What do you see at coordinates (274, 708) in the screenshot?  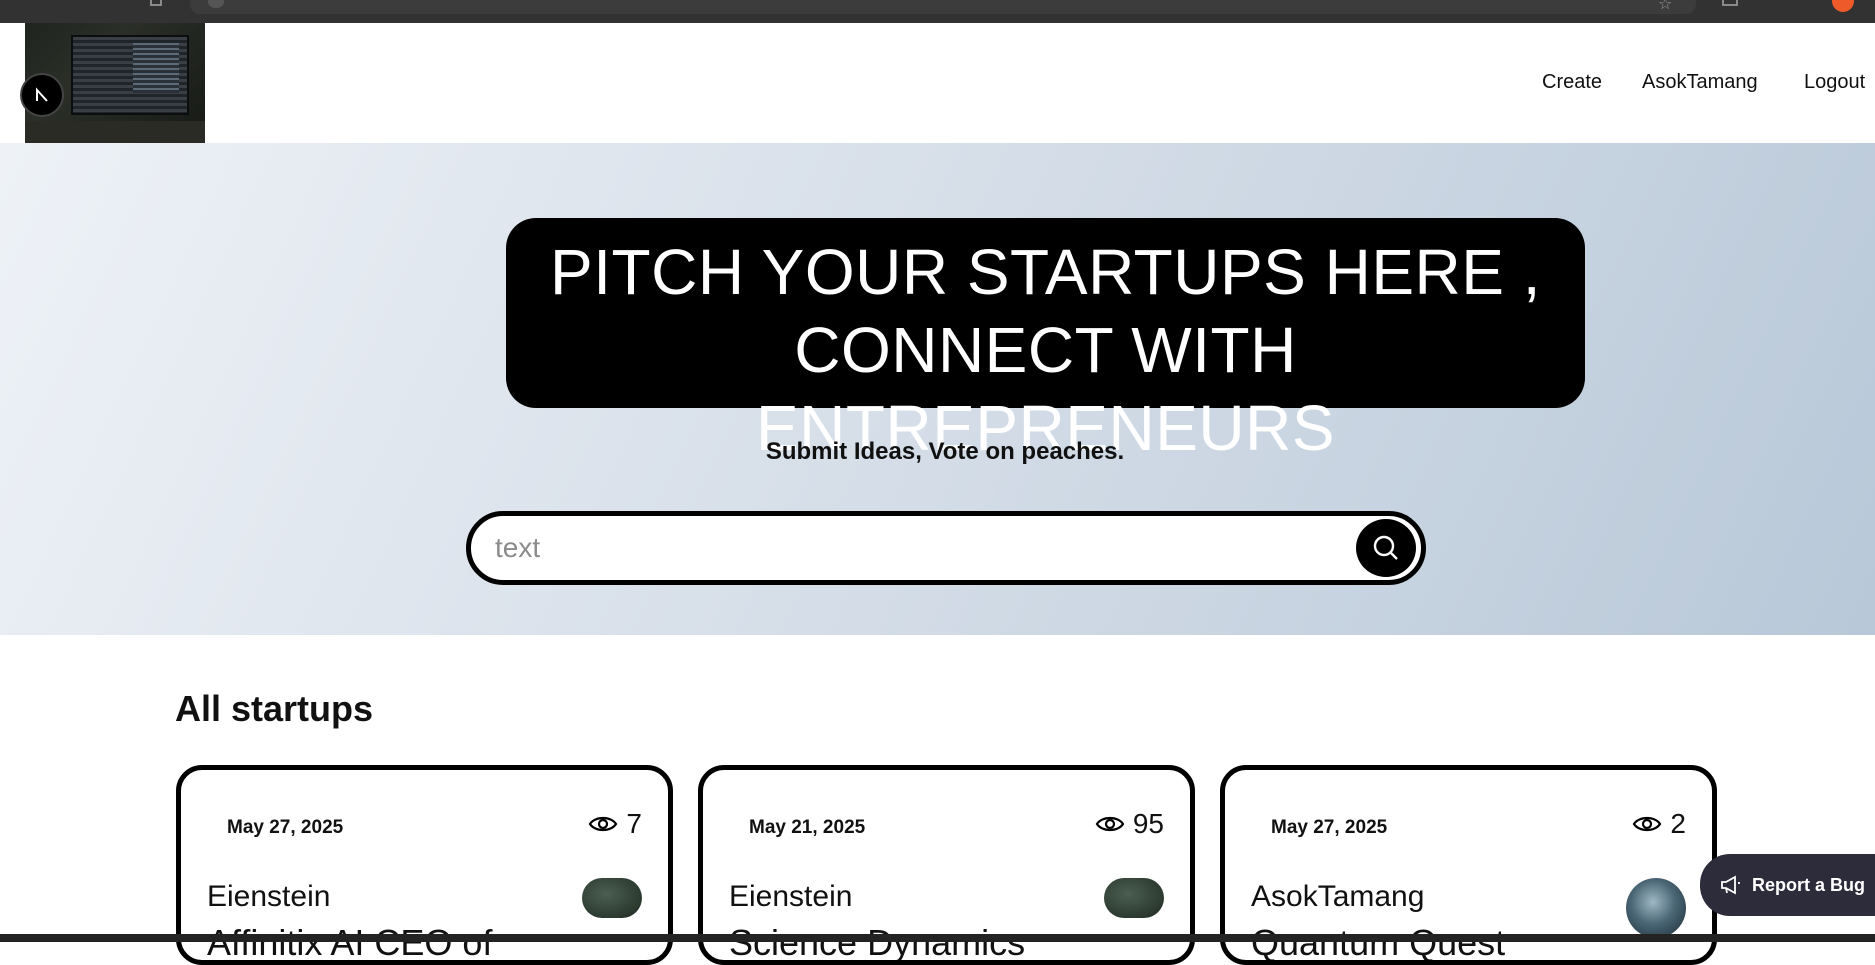 I see `section-title: All startups` at bounding box center [274, 708].